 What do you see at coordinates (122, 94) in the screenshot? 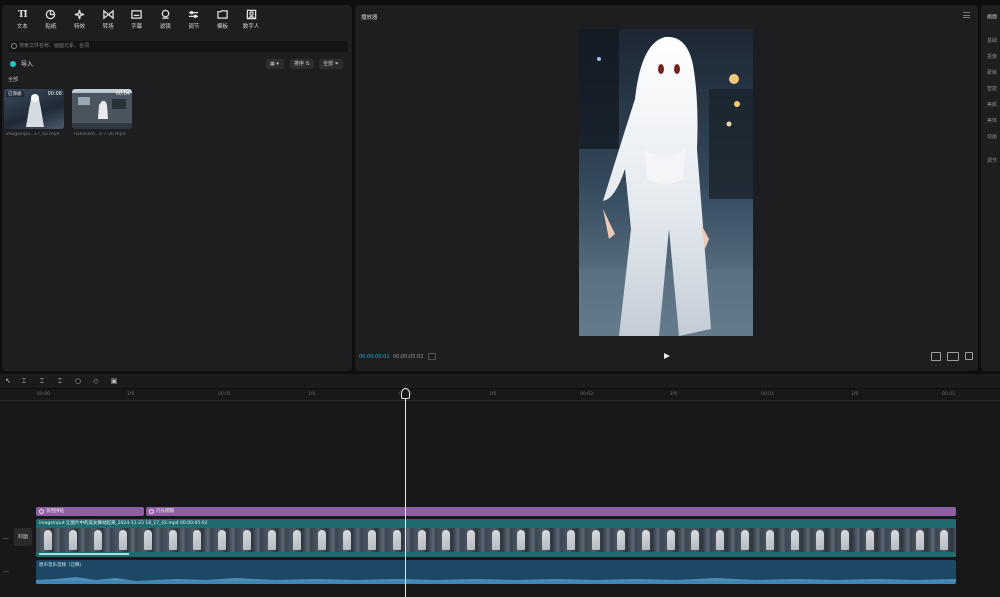
I see `clip-duration: 00:04` at bounding box center [122, 94].